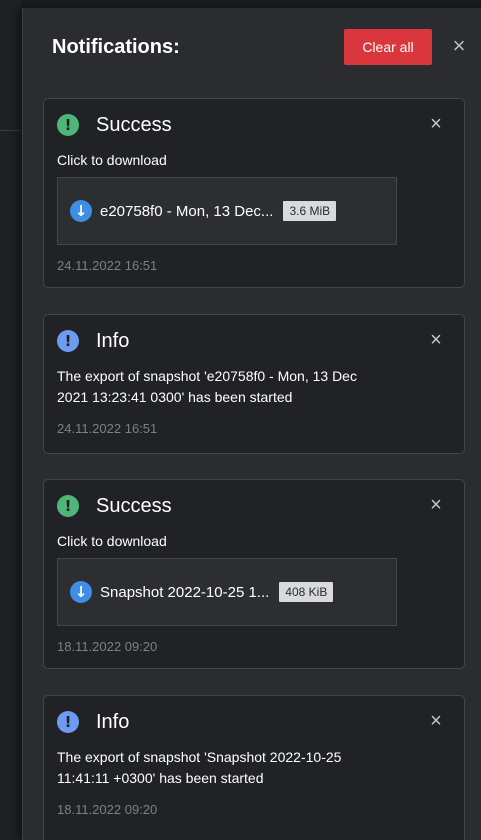 The width and height of the screenshot is (481, 840). I want to click on background-divider, so click(11, 130).